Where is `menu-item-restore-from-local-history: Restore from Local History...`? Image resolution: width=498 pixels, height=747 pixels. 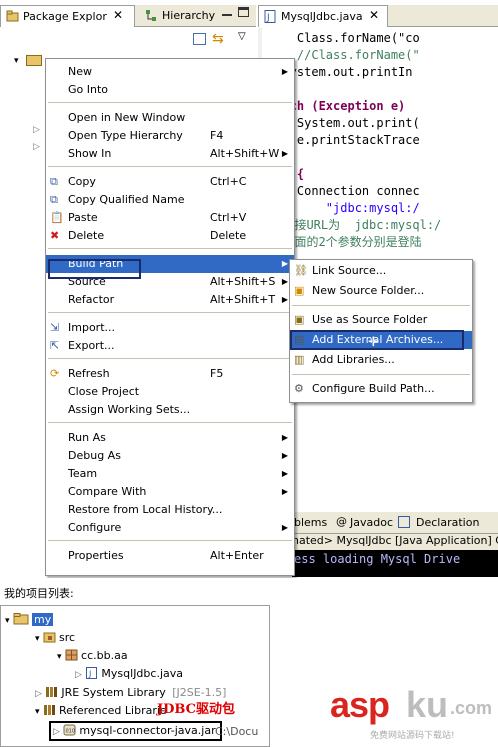
menu-item-restore-from-local-history: Restore from Local History... is located at coordinates (170, 510).